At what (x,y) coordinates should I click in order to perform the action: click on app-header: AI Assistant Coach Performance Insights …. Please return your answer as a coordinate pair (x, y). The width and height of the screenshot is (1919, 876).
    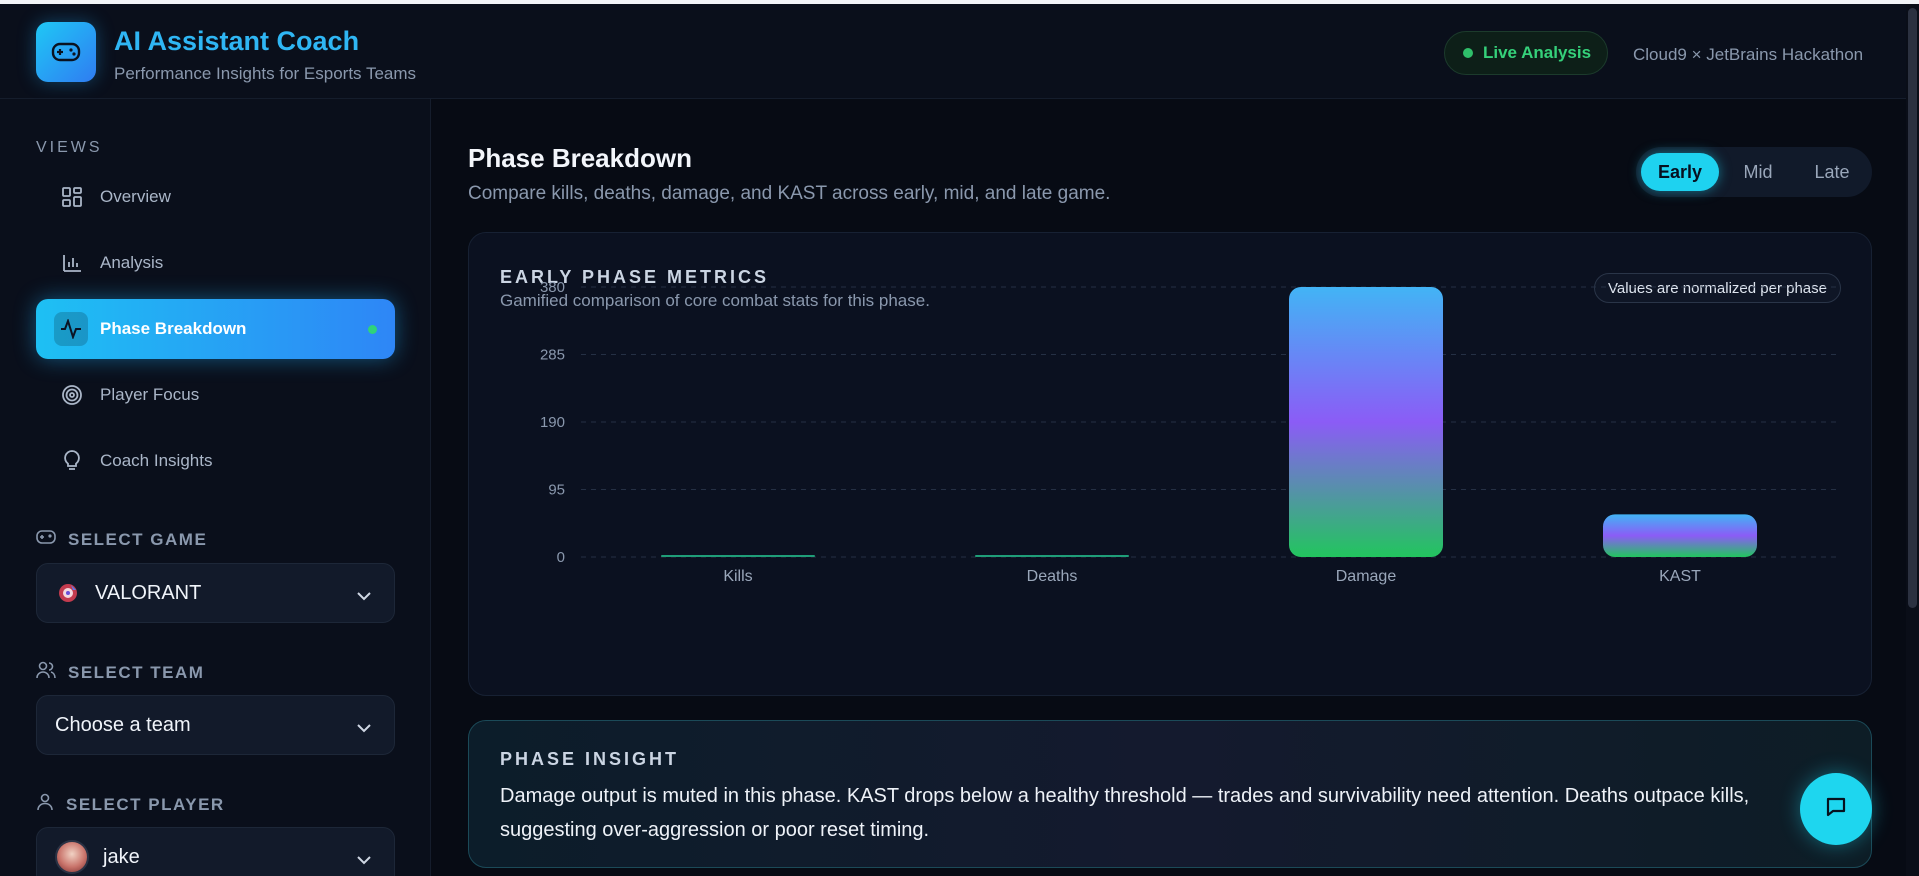
    Looking at the image, I should click on (953, 51).